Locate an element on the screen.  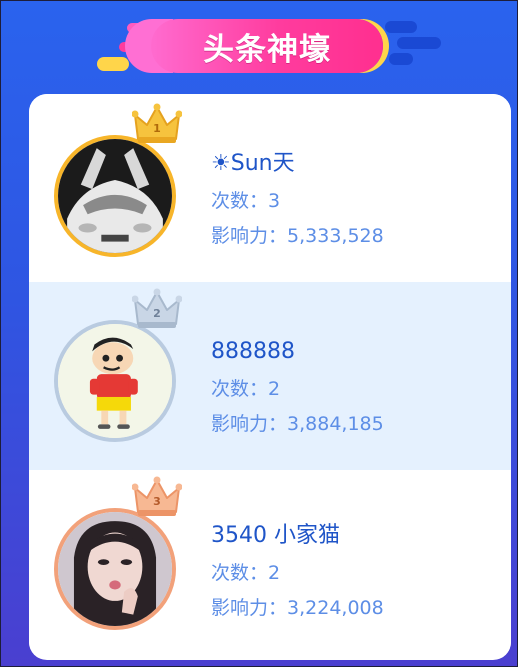
times-value: 3 is located at coordinates (274, 201).